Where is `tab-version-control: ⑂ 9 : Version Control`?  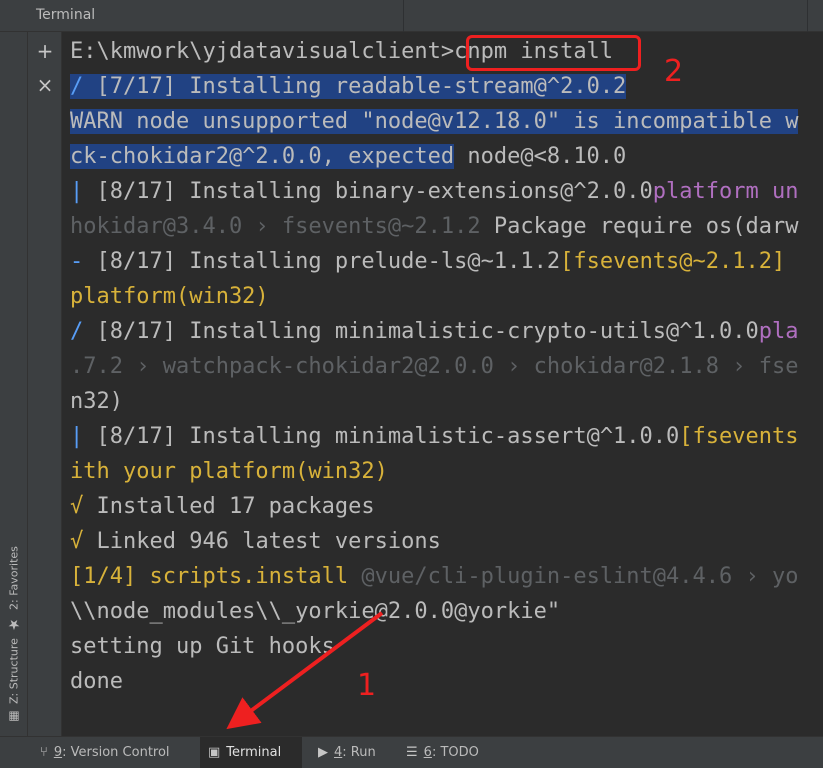 tab-version-control: ⑂ 9 : Version Control is located at coordinates (105, 752).